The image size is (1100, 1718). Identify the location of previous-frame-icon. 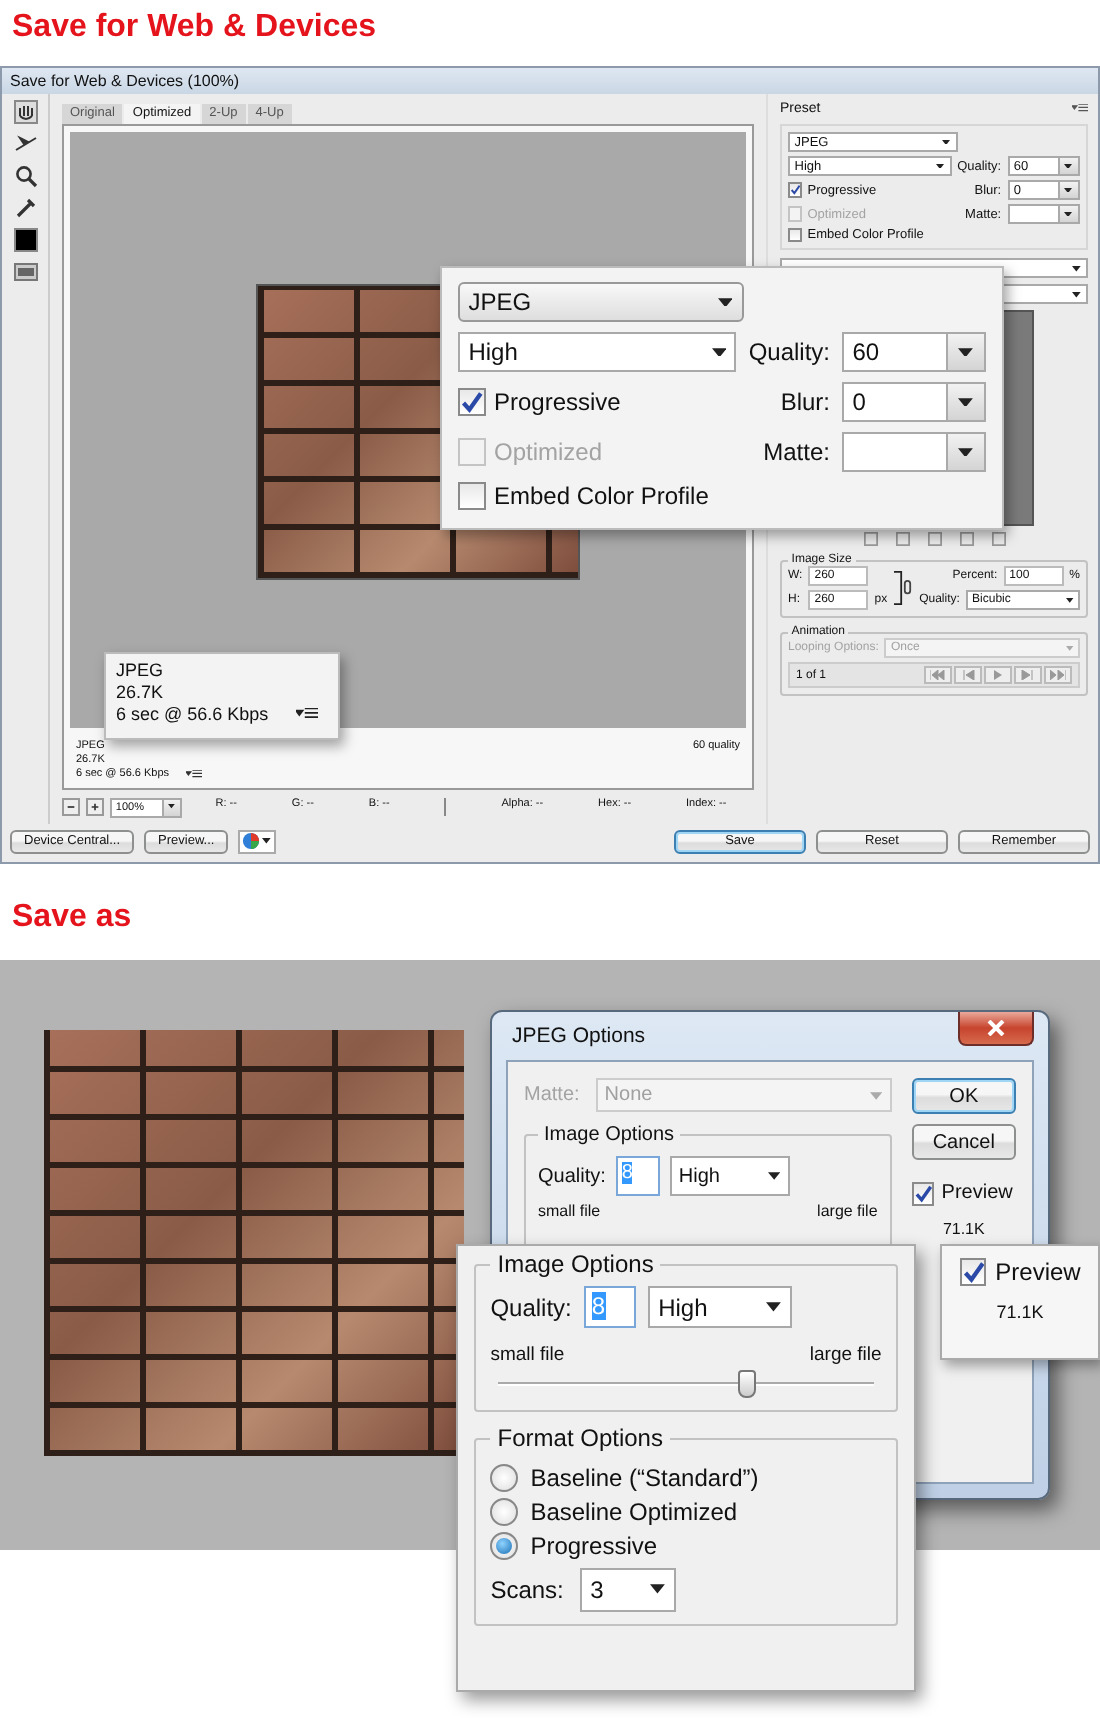
(968, 675).